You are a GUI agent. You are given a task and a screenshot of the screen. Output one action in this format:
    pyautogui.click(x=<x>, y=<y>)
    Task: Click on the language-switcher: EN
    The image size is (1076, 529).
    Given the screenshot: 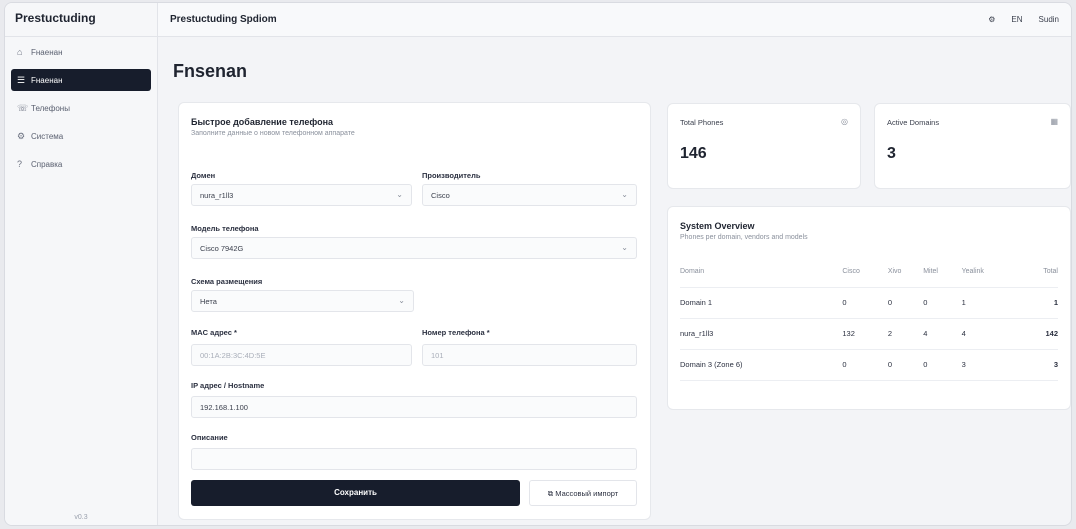 What is the action you would take?
    pyautogui.click(x=1016, y=19)
    